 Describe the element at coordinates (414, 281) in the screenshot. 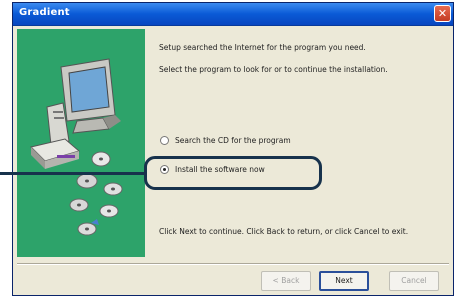

I see `cancel-button: Cancel` at that location.